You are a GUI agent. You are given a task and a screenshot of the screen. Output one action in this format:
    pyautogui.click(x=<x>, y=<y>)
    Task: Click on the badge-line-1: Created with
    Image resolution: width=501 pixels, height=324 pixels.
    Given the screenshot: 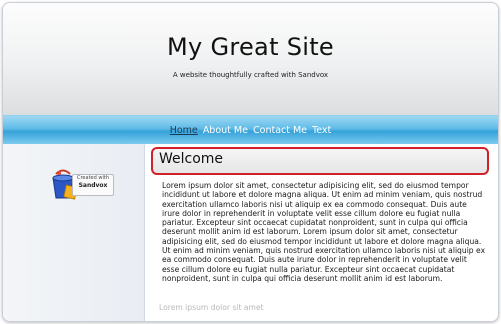 What is the action you would take?
    pyautogui.click(x=93, y=178)
    